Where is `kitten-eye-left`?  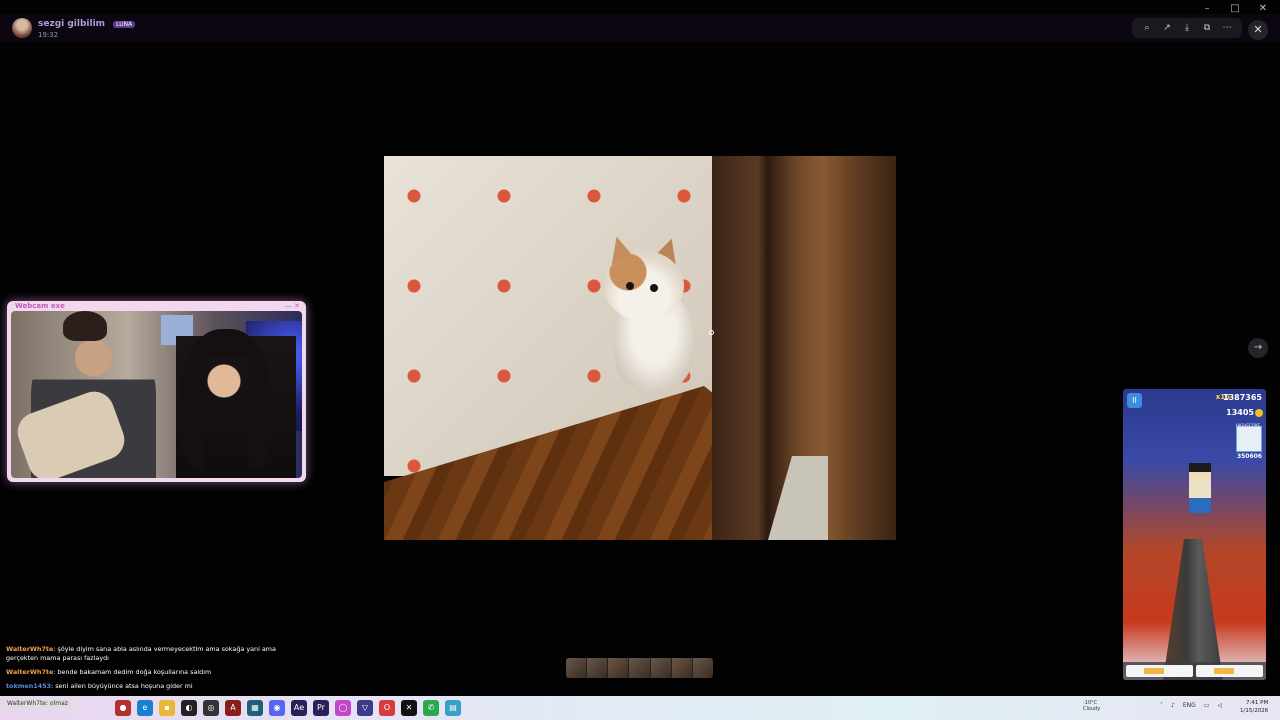 kitten-eye-left is located at coordinates (630, 286).